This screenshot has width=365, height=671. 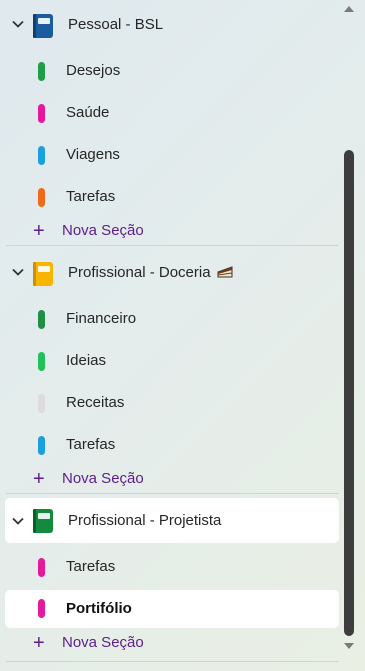 I want to click on notebook-label: Pessoal - BSL, so click(x=116, y=24).